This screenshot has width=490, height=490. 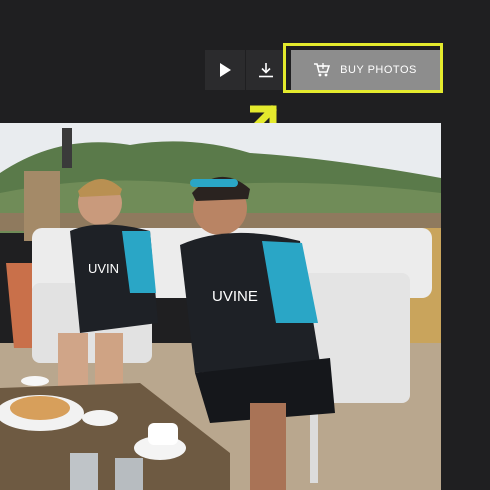 I want to click on toolbar, so click(x=246, y=71).